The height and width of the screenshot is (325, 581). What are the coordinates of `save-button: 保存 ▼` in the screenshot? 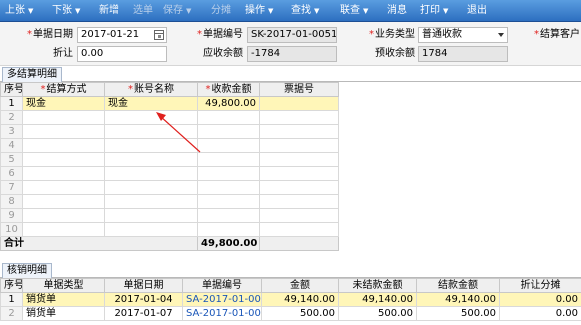 It's located at (177, 11).